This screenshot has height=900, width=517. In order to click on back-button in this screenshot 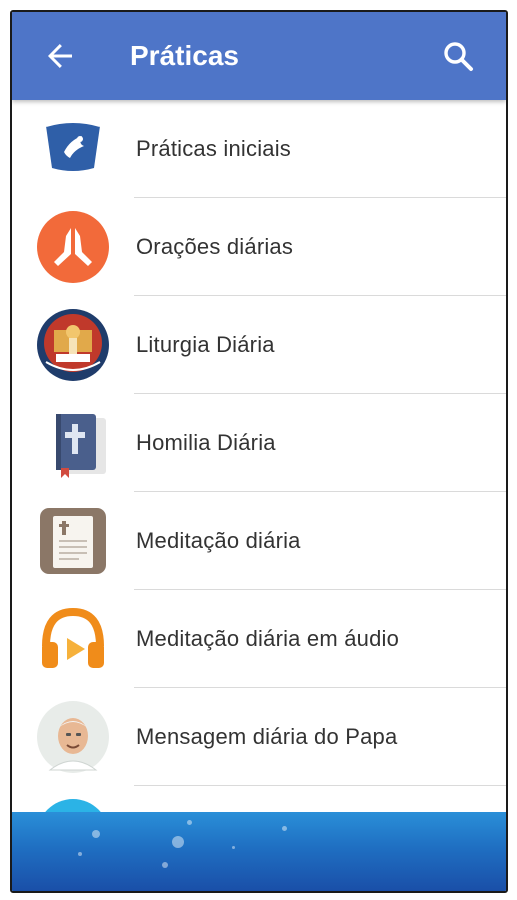, I will do `click(60, 56)`.